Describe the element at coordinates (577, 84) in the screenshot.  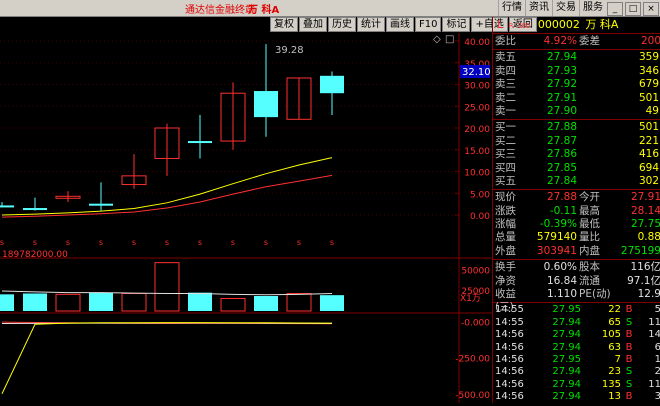
I see `sell-level-row: 卖三 27.92 679` at that location.